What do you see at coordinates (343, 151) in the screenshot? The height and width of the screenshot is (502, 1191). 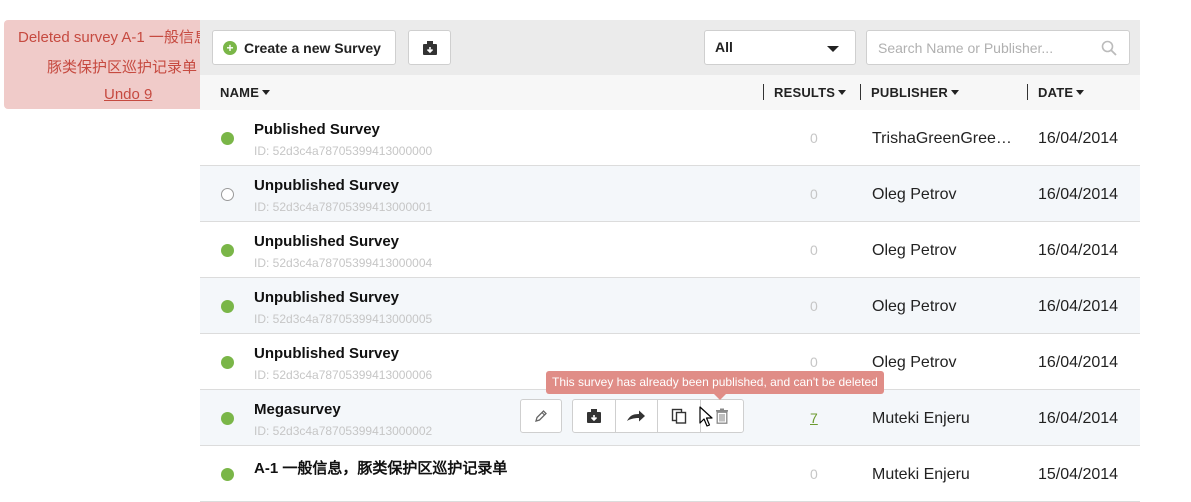 I see `survey-id: ID: 52d3c4a78705399413000000` at bounding box center [343, 151].